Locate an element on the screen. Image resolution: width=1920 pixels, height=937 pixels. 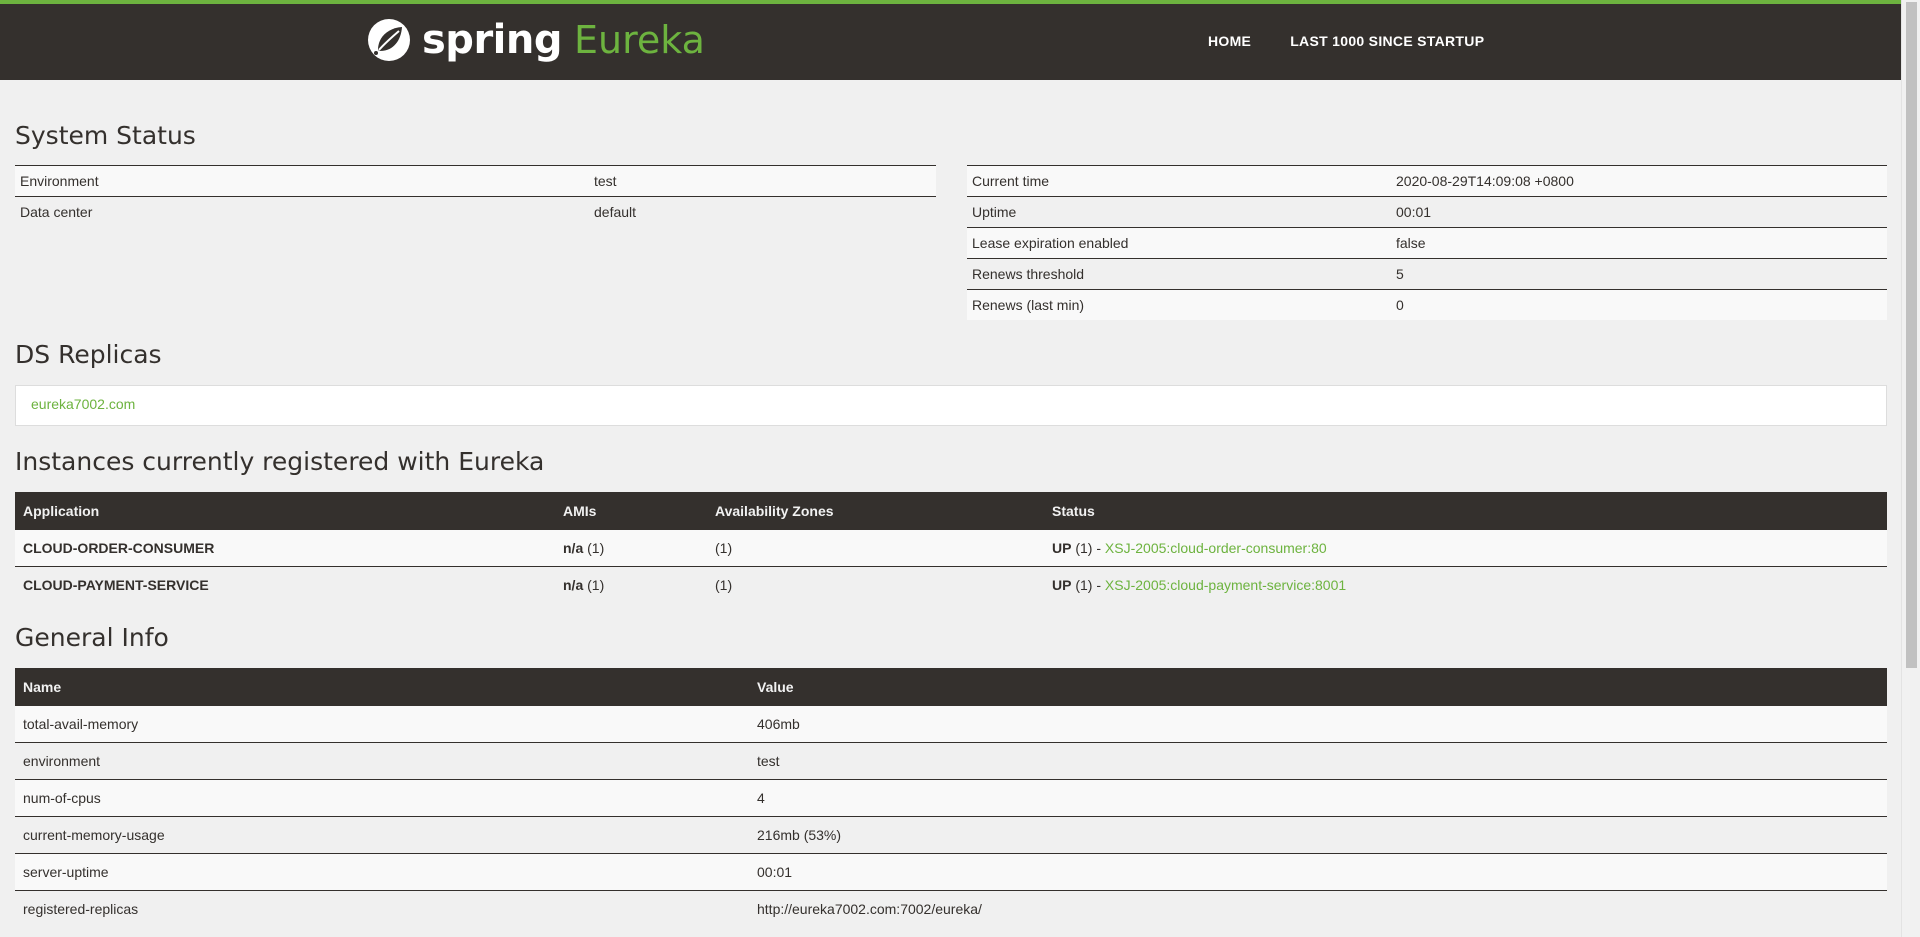
instance-link: XSJ-2005:cloud-order-consumer:80 is located at coordinates (1216, 548).